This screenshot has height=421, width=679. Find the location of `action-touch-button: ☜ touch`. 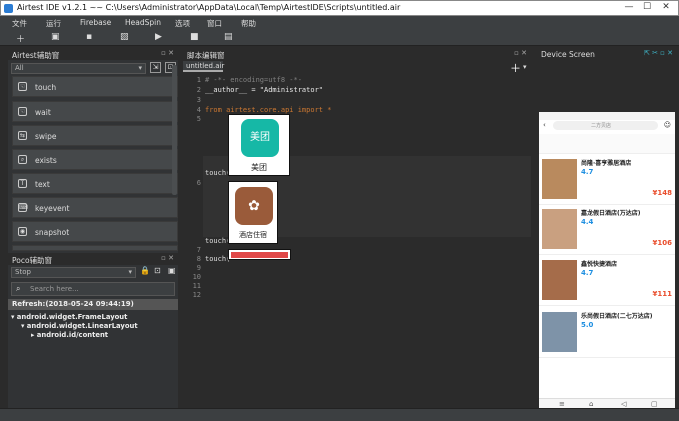

action-touch-button: ☜ touch is located at coordinates (95, 86).